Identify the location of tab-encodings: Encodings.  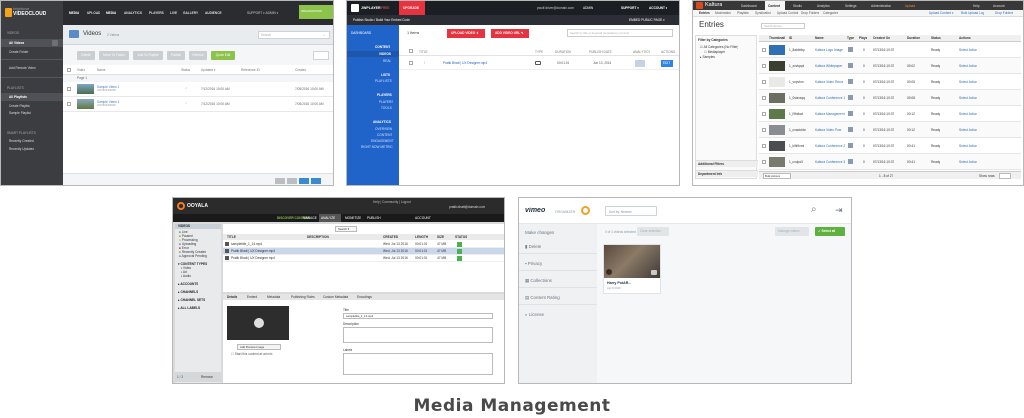
(364, 297).